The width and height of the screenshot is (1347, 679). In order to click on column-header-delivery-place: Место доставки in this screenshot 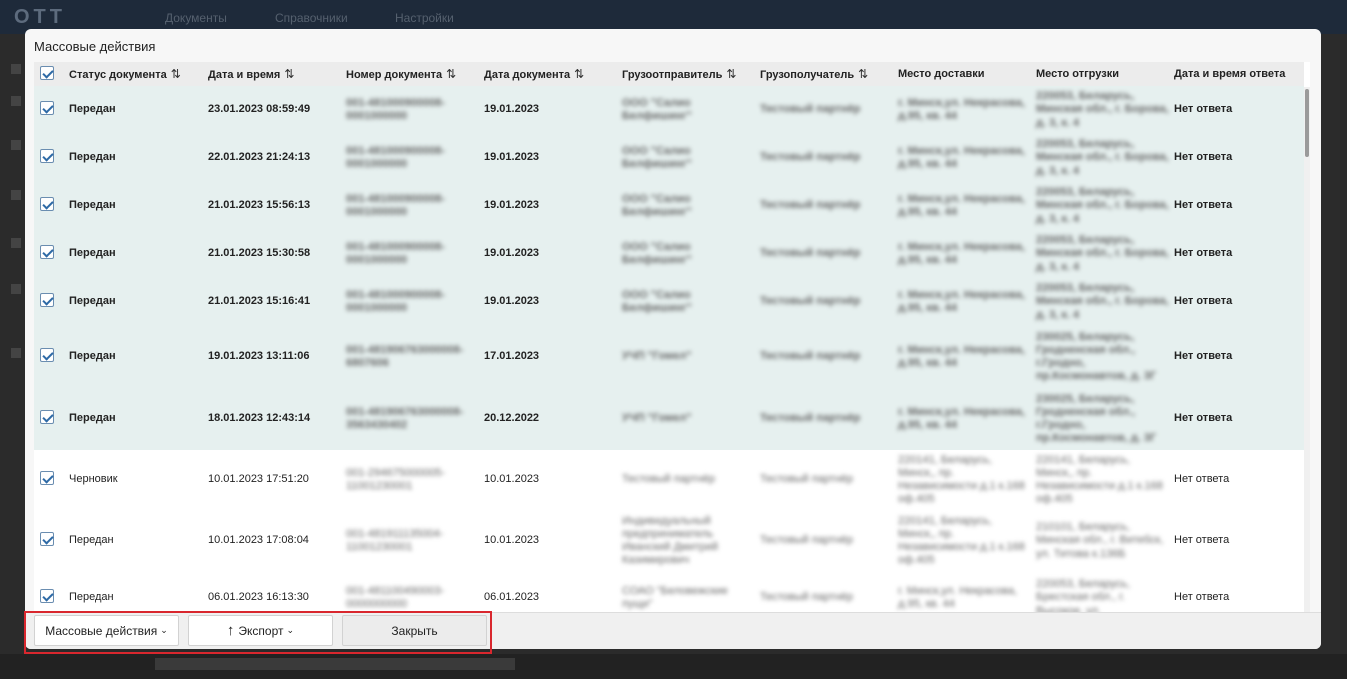, I will do `click(941, 74)`.